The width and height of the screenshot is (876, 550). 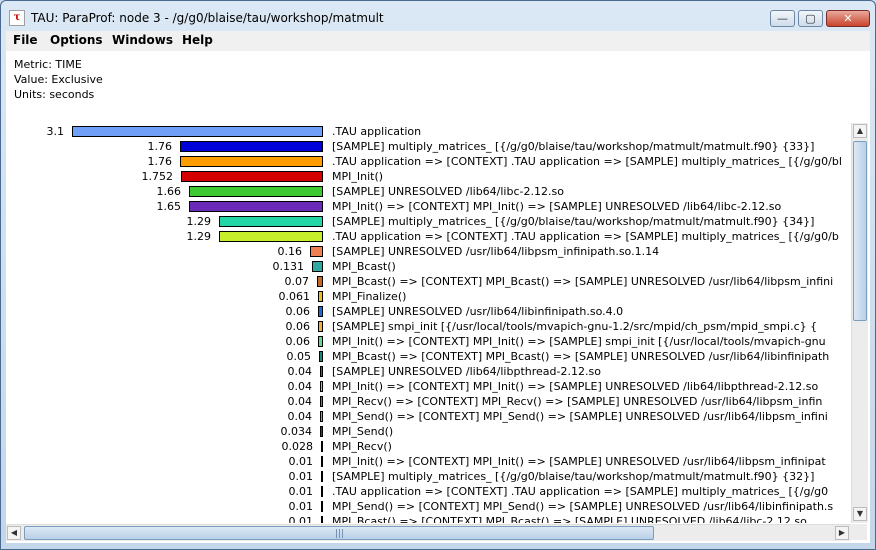 What do you see at coordinates (859, 323) in the screenshot?
I see `vertical-scrollbar: ▲ ▼` at bounding box center [859, 323].